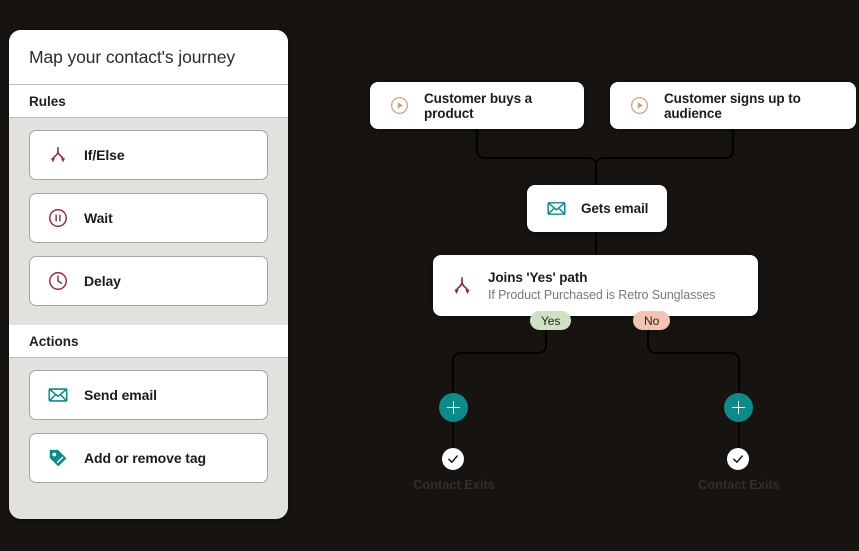  What do you see at coordinates (98, 218) in the screenshot?
I see `sidebar-item-label: Wait` at bounding box center [98, 218].